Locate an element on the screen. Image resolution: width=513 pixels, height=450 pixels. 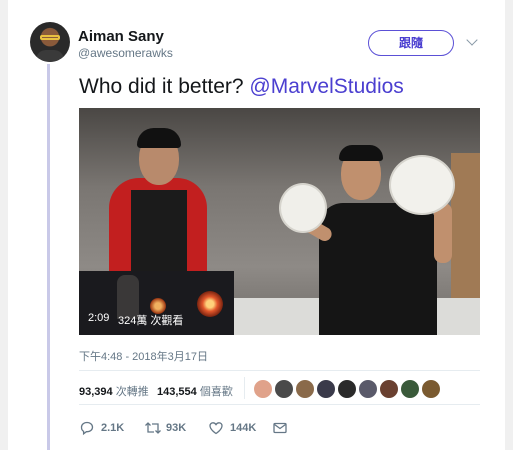
reply-icon is located at coordinates (87, 428).